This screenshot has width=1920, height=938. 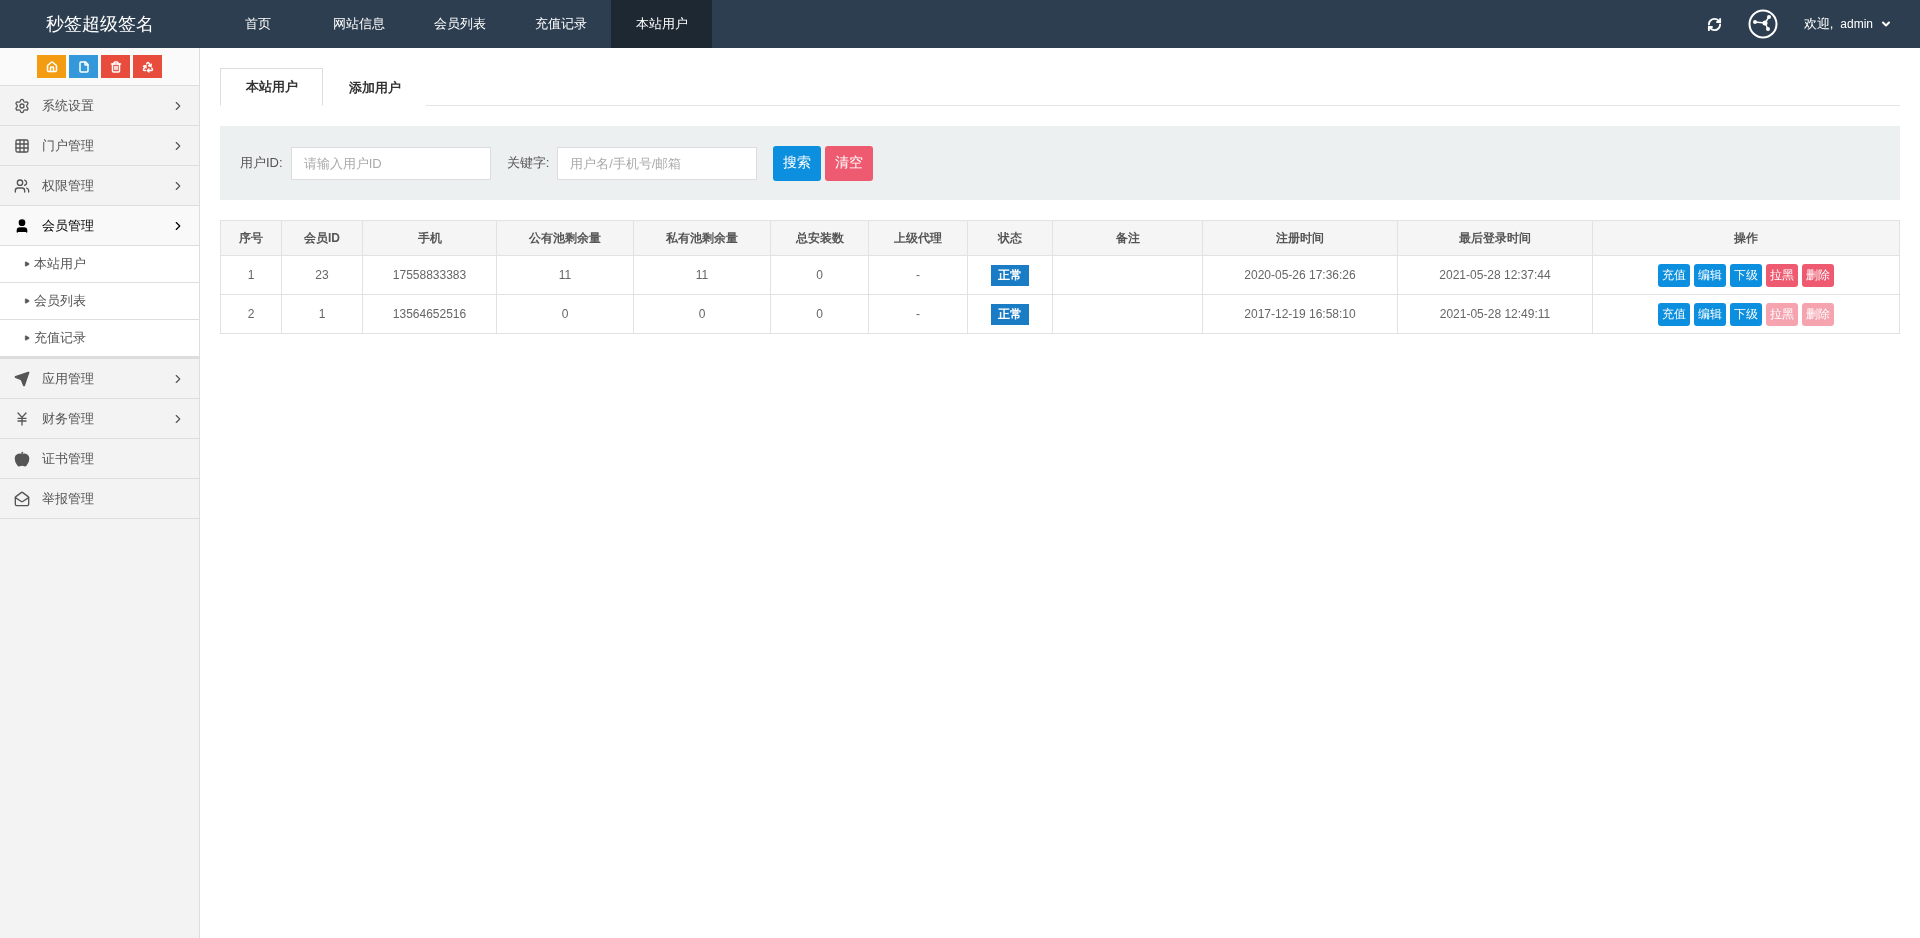 What do you see at coordinates (1495, 275) in the screenshot?
I see `table-cell: 2021-05-28 12:37:44` at bounding box center [1495, 275].